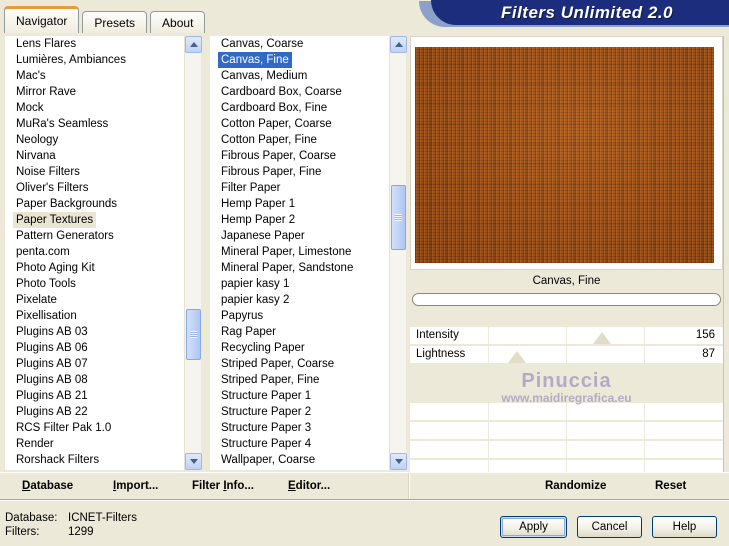 The height and width of the screenshot is (546, 729). I want to click on list-item: papier kasy 1, so click(299, 284).